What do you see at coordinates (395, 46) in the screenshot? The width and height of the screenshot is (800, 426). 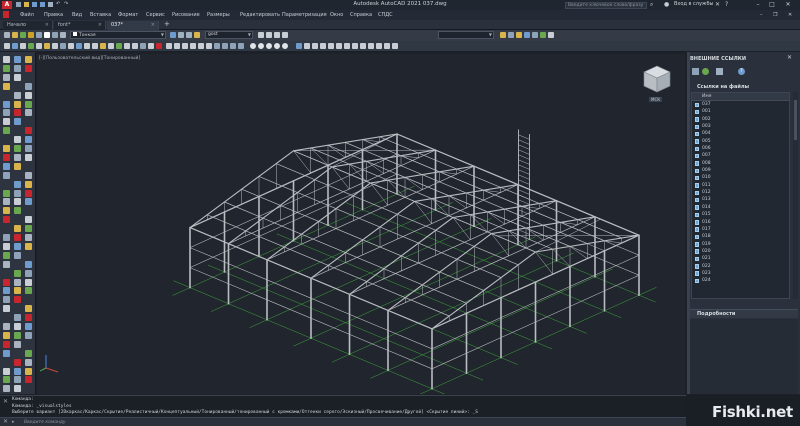 I see `ucs-apply-icon` at bounding box center [395, 46].